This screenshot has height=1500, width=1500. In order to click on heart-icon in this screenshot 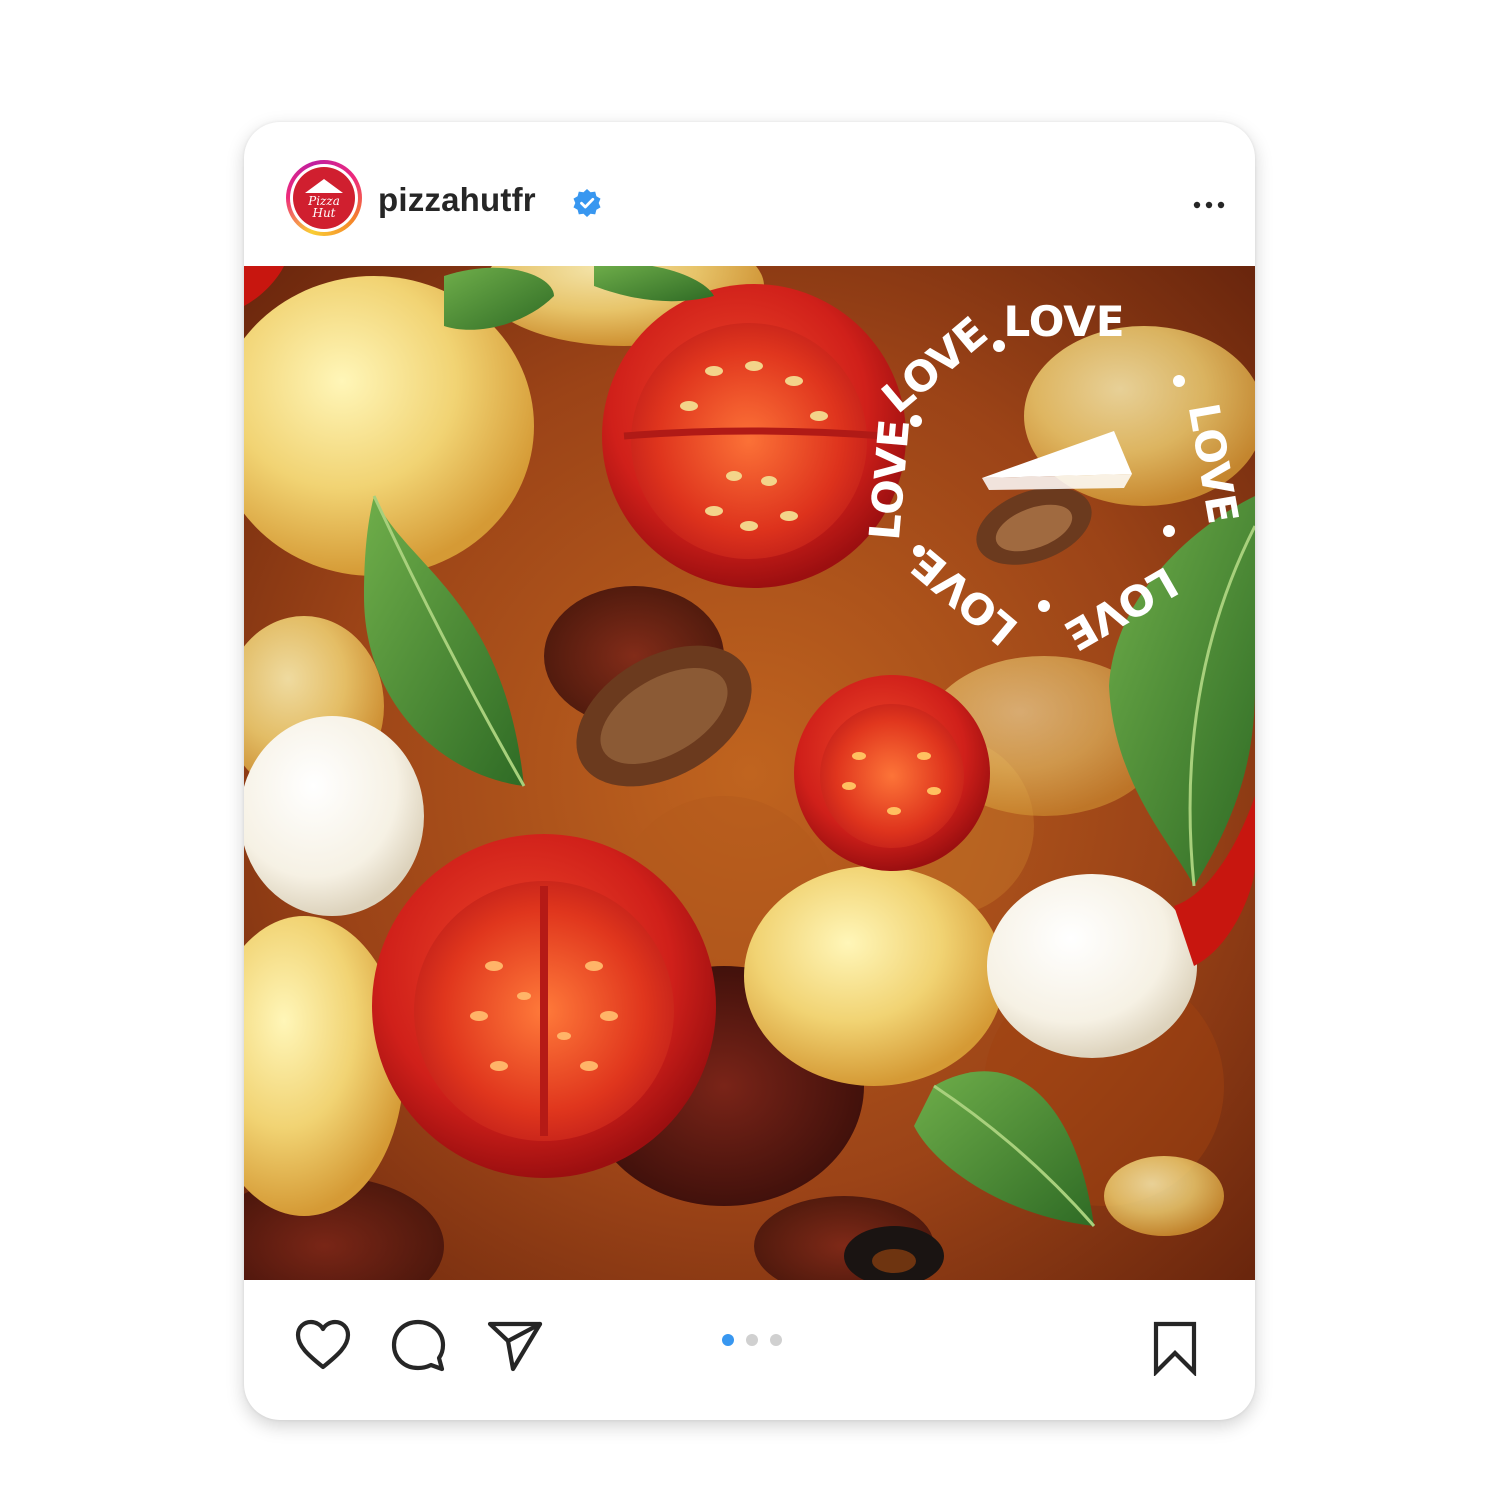, I will do `click(323, 1345)`.